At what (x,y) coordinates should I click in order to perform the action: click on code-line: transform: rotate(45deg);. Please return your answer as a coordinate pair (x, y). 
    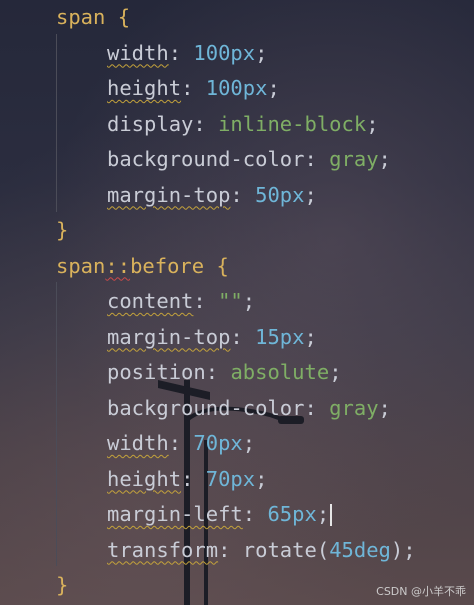
    Looking at the image, I should click on (261, 550).